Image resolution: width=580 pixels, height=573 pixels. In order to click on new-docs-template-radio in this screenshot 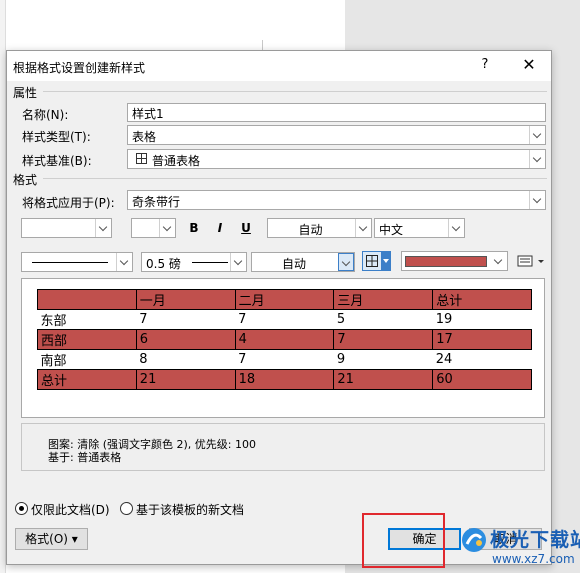, I will do `click(126, 508)`.